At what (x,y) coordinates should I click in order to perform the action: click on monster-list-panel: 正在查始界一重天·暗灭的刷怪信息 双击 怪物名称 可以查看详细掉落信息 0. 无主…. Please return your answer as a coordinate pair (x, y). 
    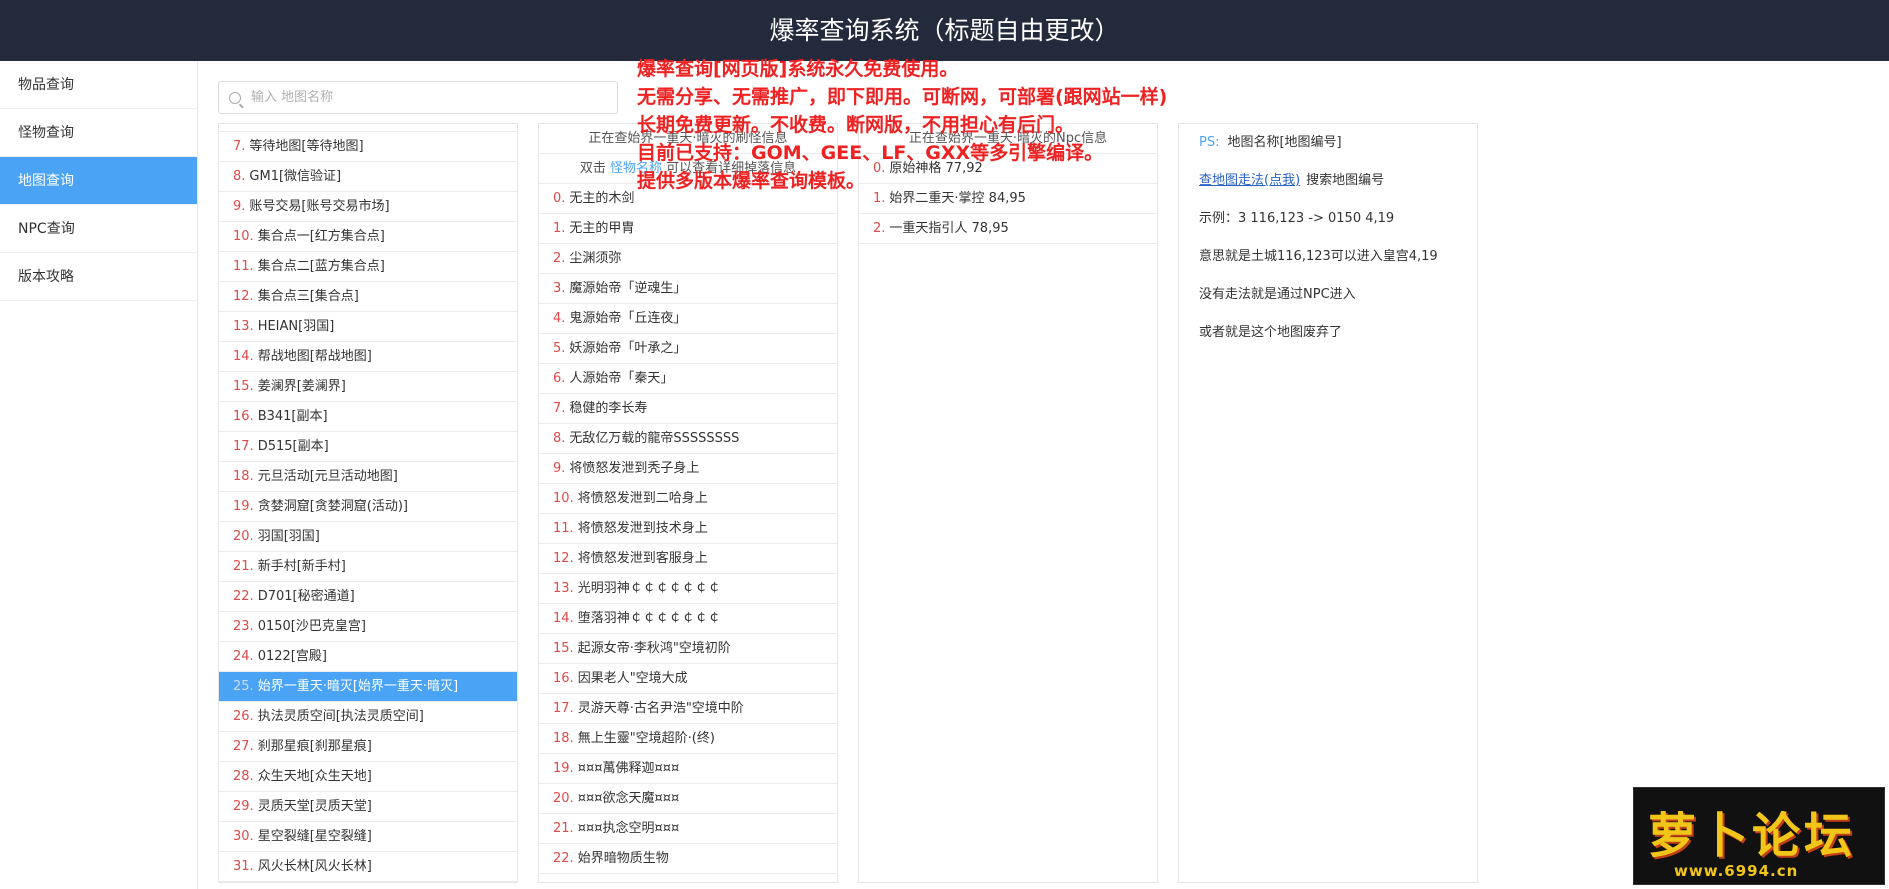
    Looking at the image, I should click on (688, 503).